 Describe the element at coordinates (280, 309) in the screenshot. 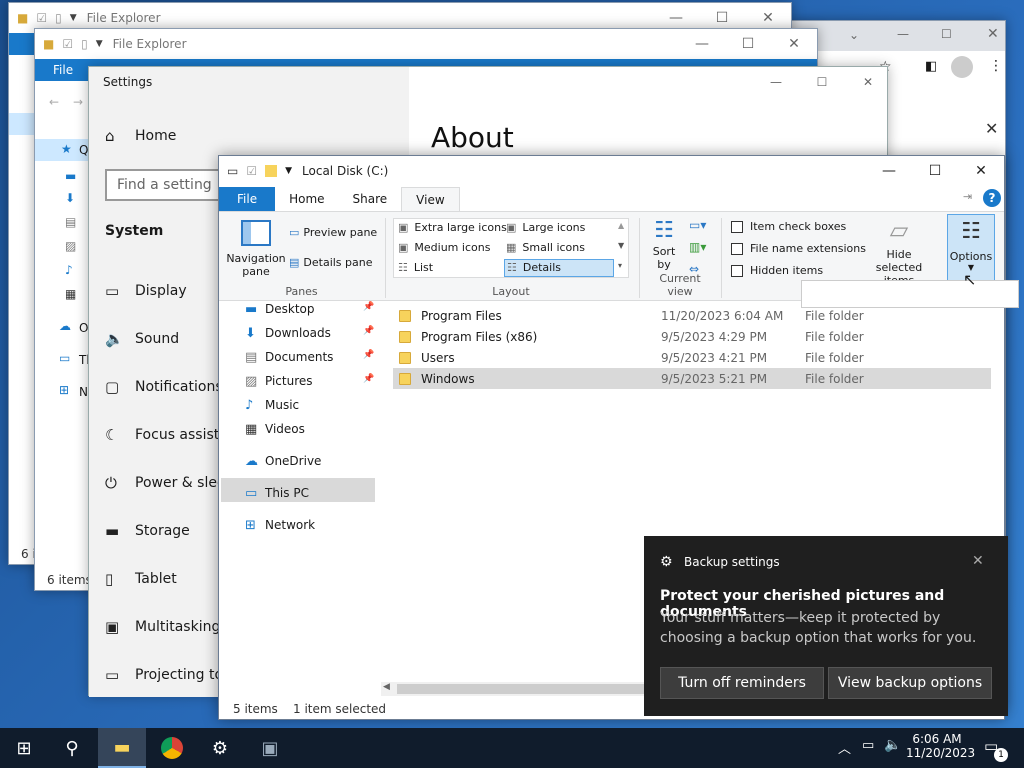

I see `nav-item-desktop: ▬ Desktop` at that location.